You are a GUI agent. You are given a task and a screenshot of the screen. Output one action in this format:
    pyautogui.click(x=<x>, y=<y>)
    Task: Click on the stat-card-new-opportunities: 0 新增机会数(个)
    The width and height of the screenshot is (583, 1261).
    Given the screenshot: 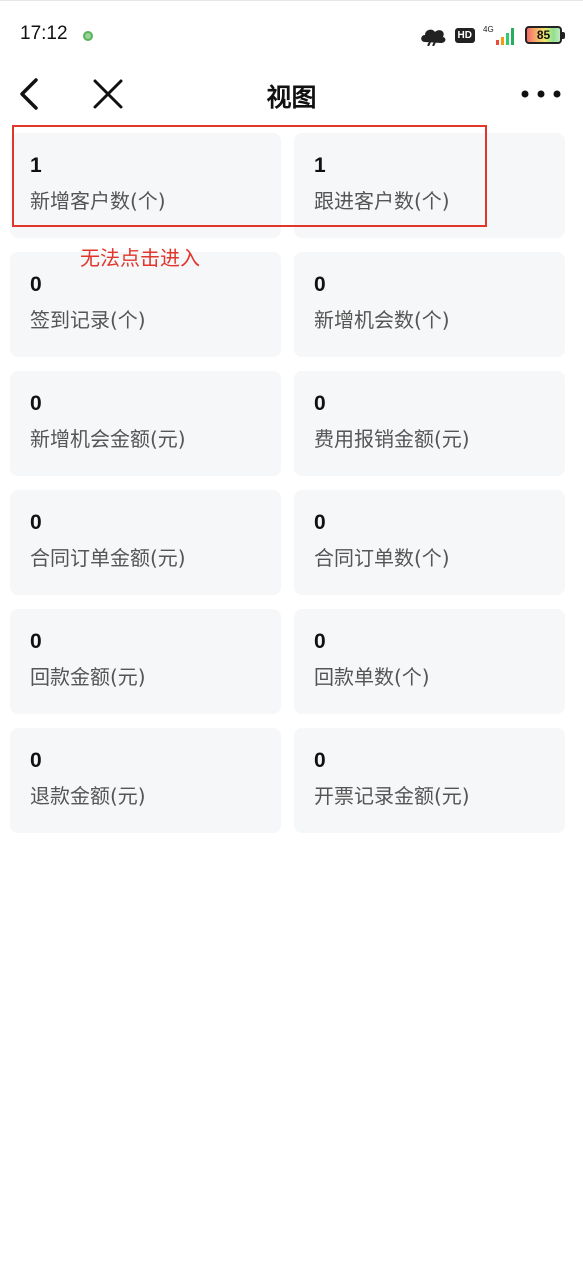 What is the action you would take?
    pyautogui.click(x=429, y=304)
    